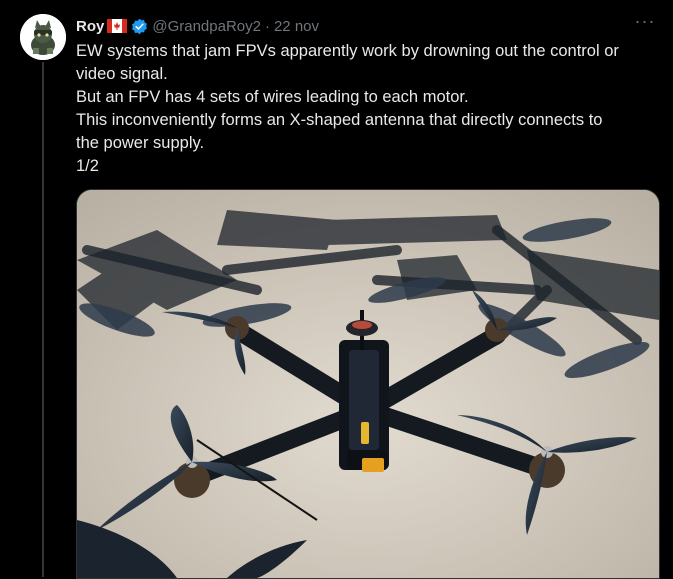 Image resolution: width=673 pixels, height=579 pixels. What do you see at coordinates (140, 143) in the screenshot?
I see `tweet-text-line: the power supply.` at bounding box center [140, 143].